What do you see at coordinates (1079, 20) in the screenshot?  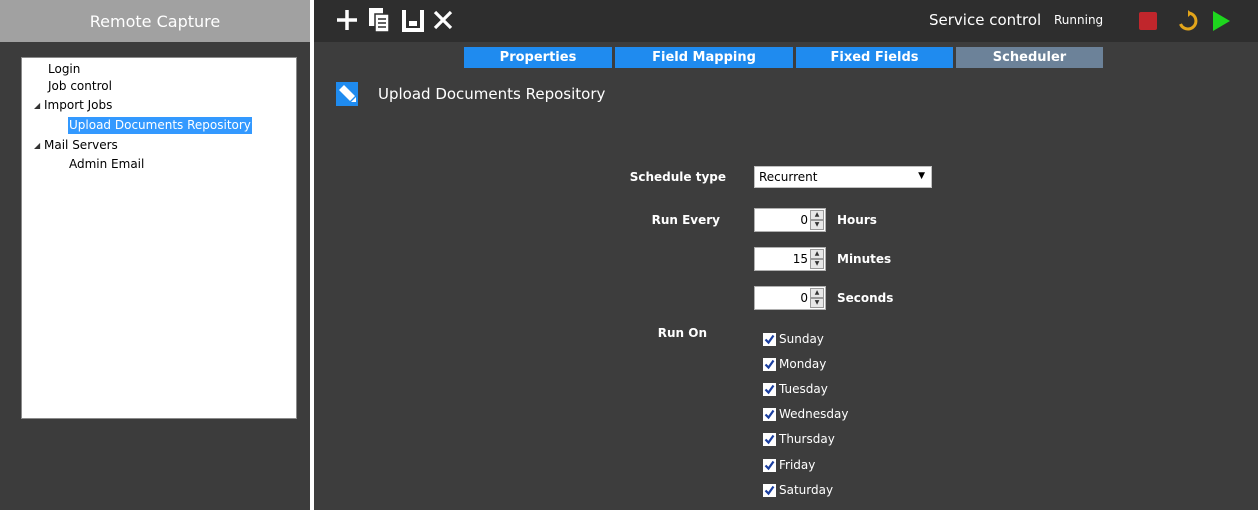 I see `service-status: Running` at bounding box center [1079, 20].